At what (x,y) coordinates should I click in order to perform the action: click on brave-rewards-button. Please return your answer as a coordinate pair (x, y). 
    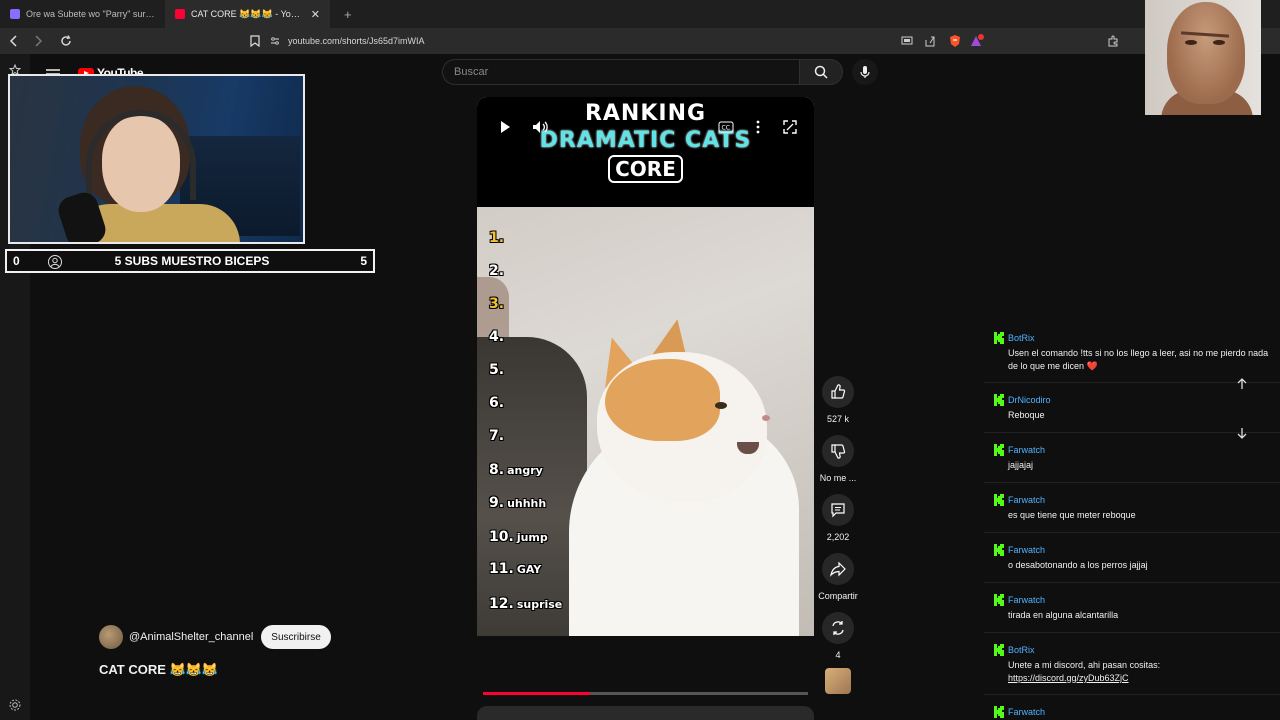
    Looking at the image, I should click on (977, 41).